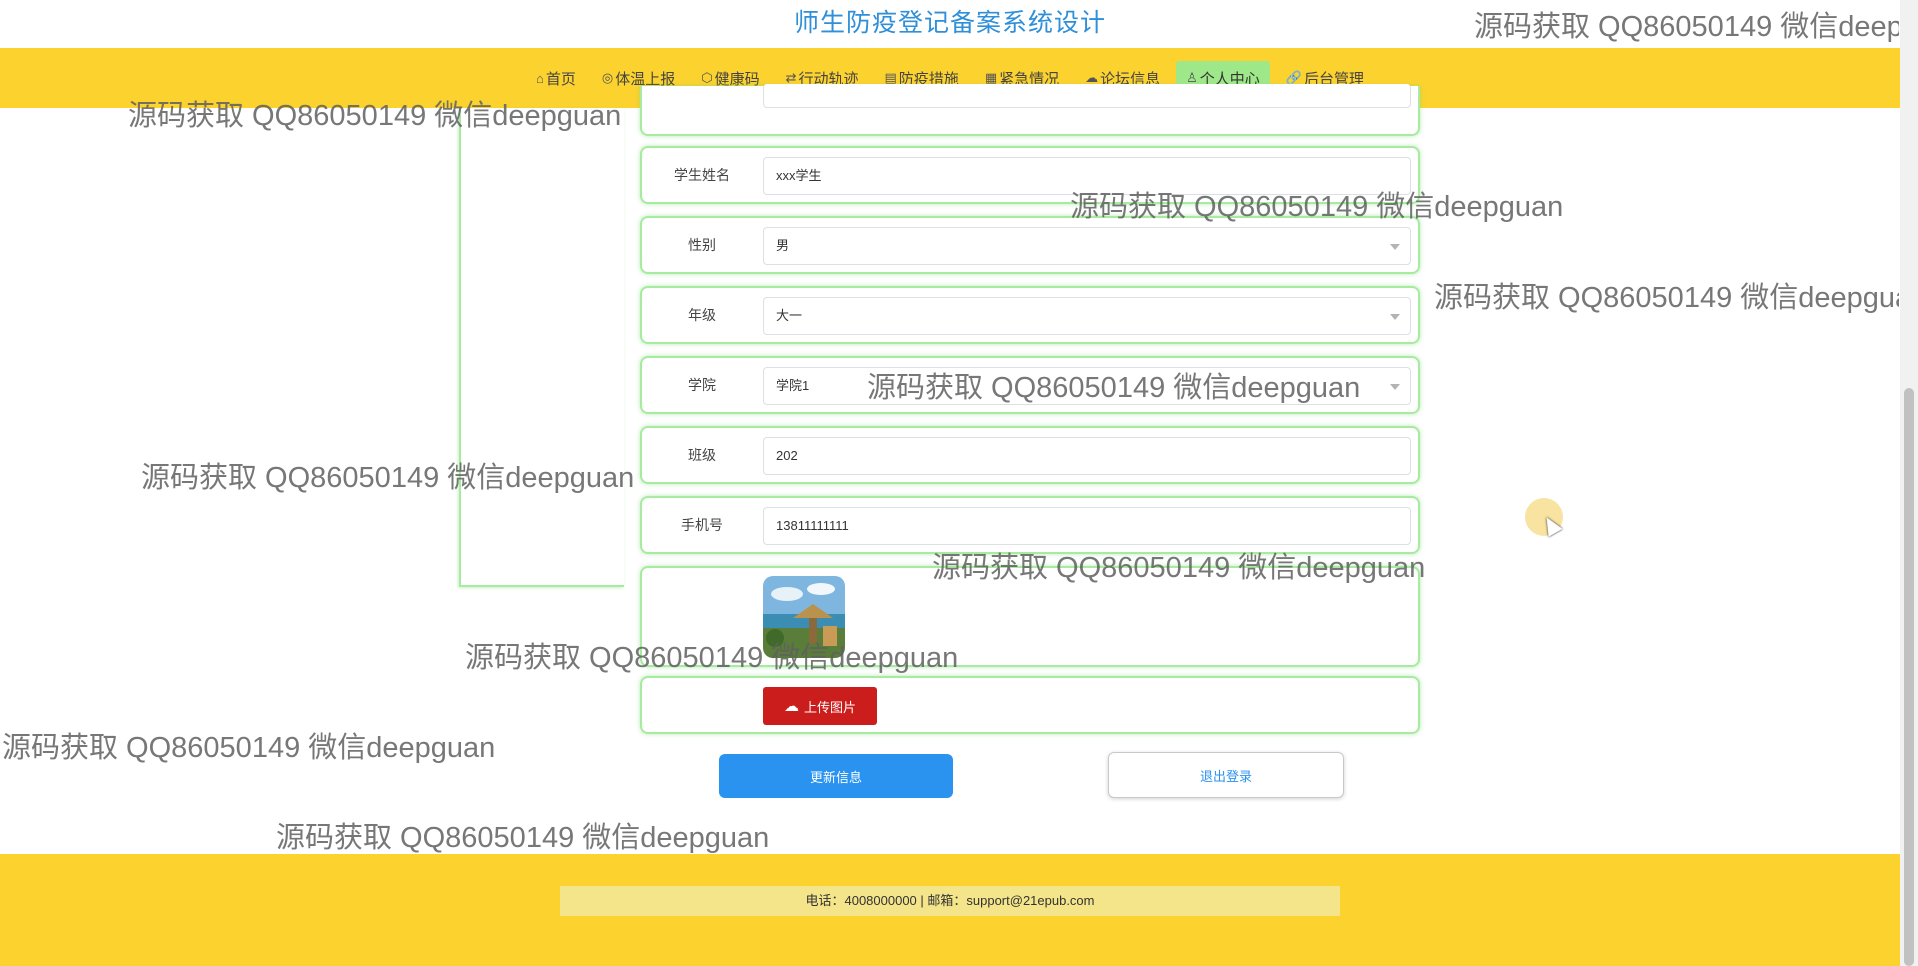 Image resolution: width=1918 pixels, height=966 pixels. I want to click on page-scrollbar, so click(1909, 483).